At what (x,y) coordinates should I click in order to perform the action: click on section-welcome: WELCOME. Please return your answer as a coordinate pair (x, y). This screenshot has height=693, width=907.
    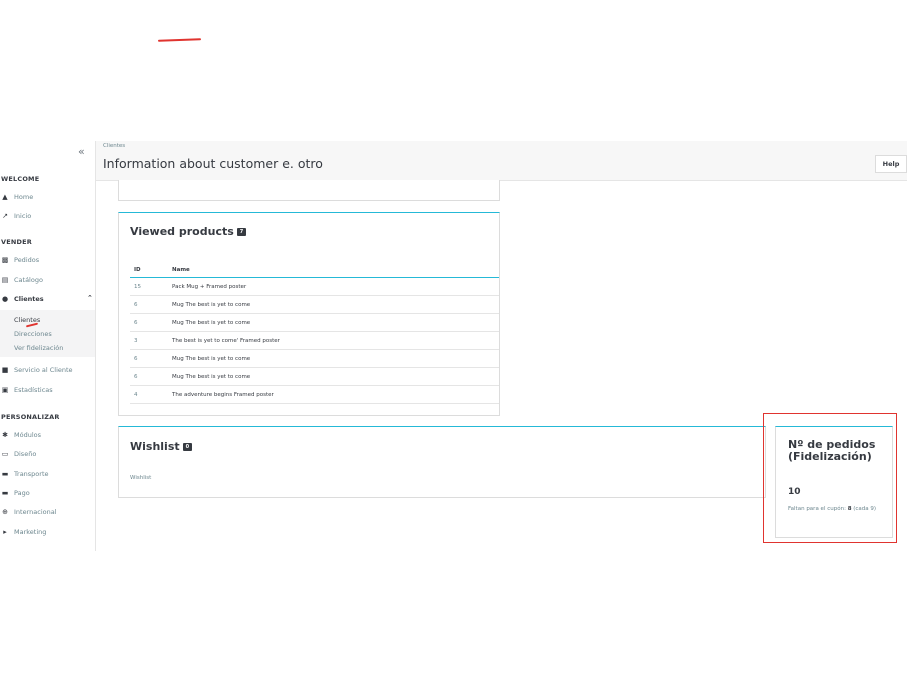
    Looking at the image, I should click on (20, 179).